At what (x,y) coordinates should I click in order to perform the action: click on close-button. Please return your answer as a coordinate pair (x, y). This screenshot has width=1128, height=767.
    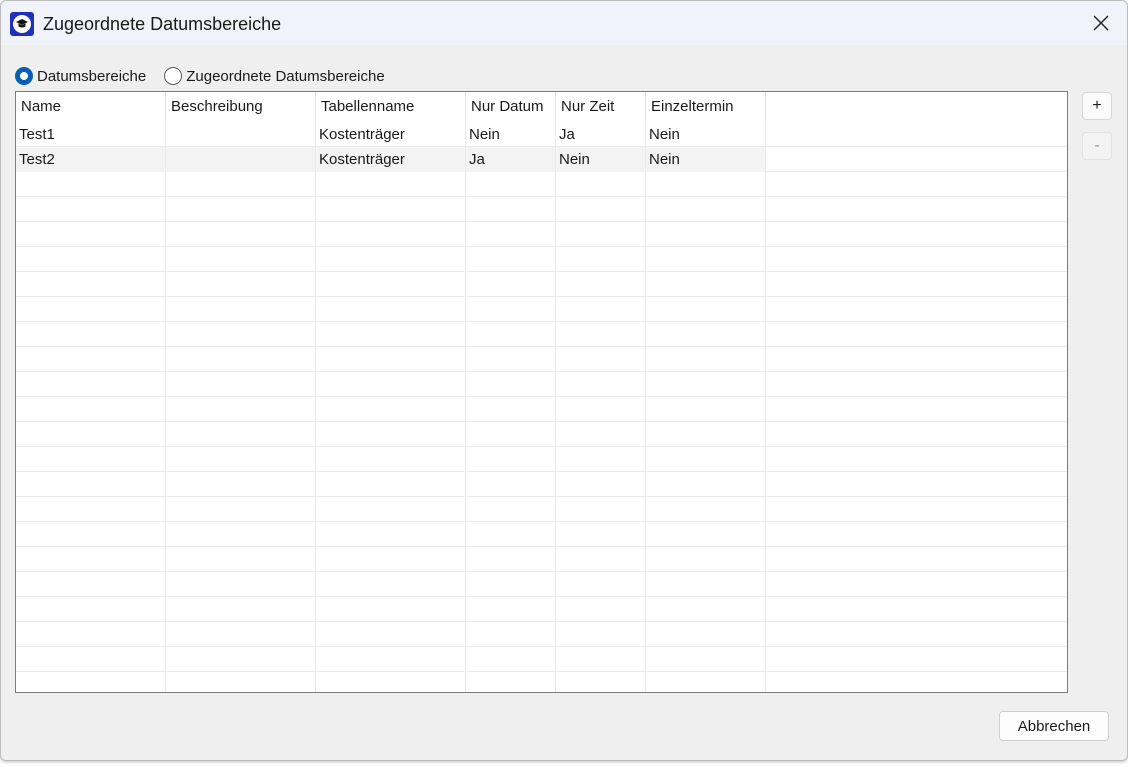
    Looking at the image, I should click on (1101, 23).